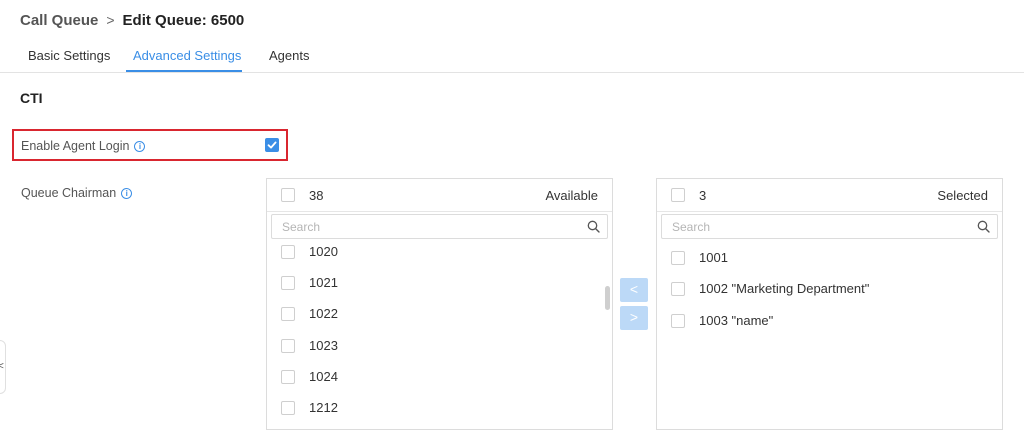 The image size is (1024, 448). I want to click on list-item: 1024, so click(439, 377).